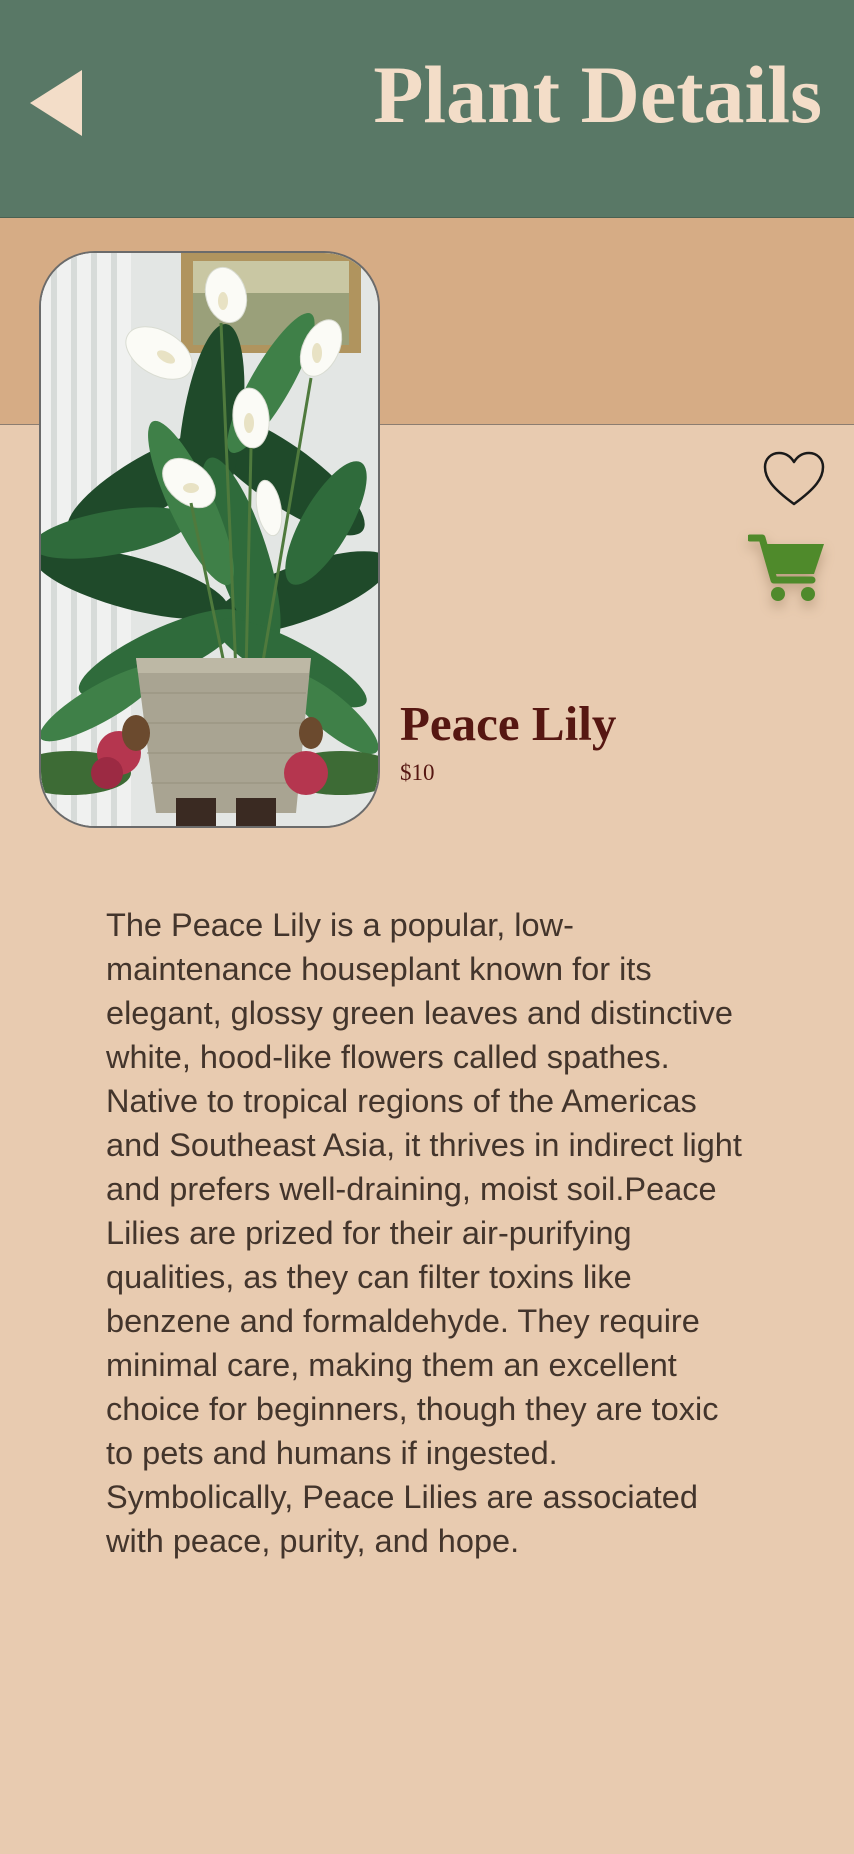 The image size is (854, 1854). Describe the element at coordinates (209, 539) in the screenshot. I see `plant-image` at that location.